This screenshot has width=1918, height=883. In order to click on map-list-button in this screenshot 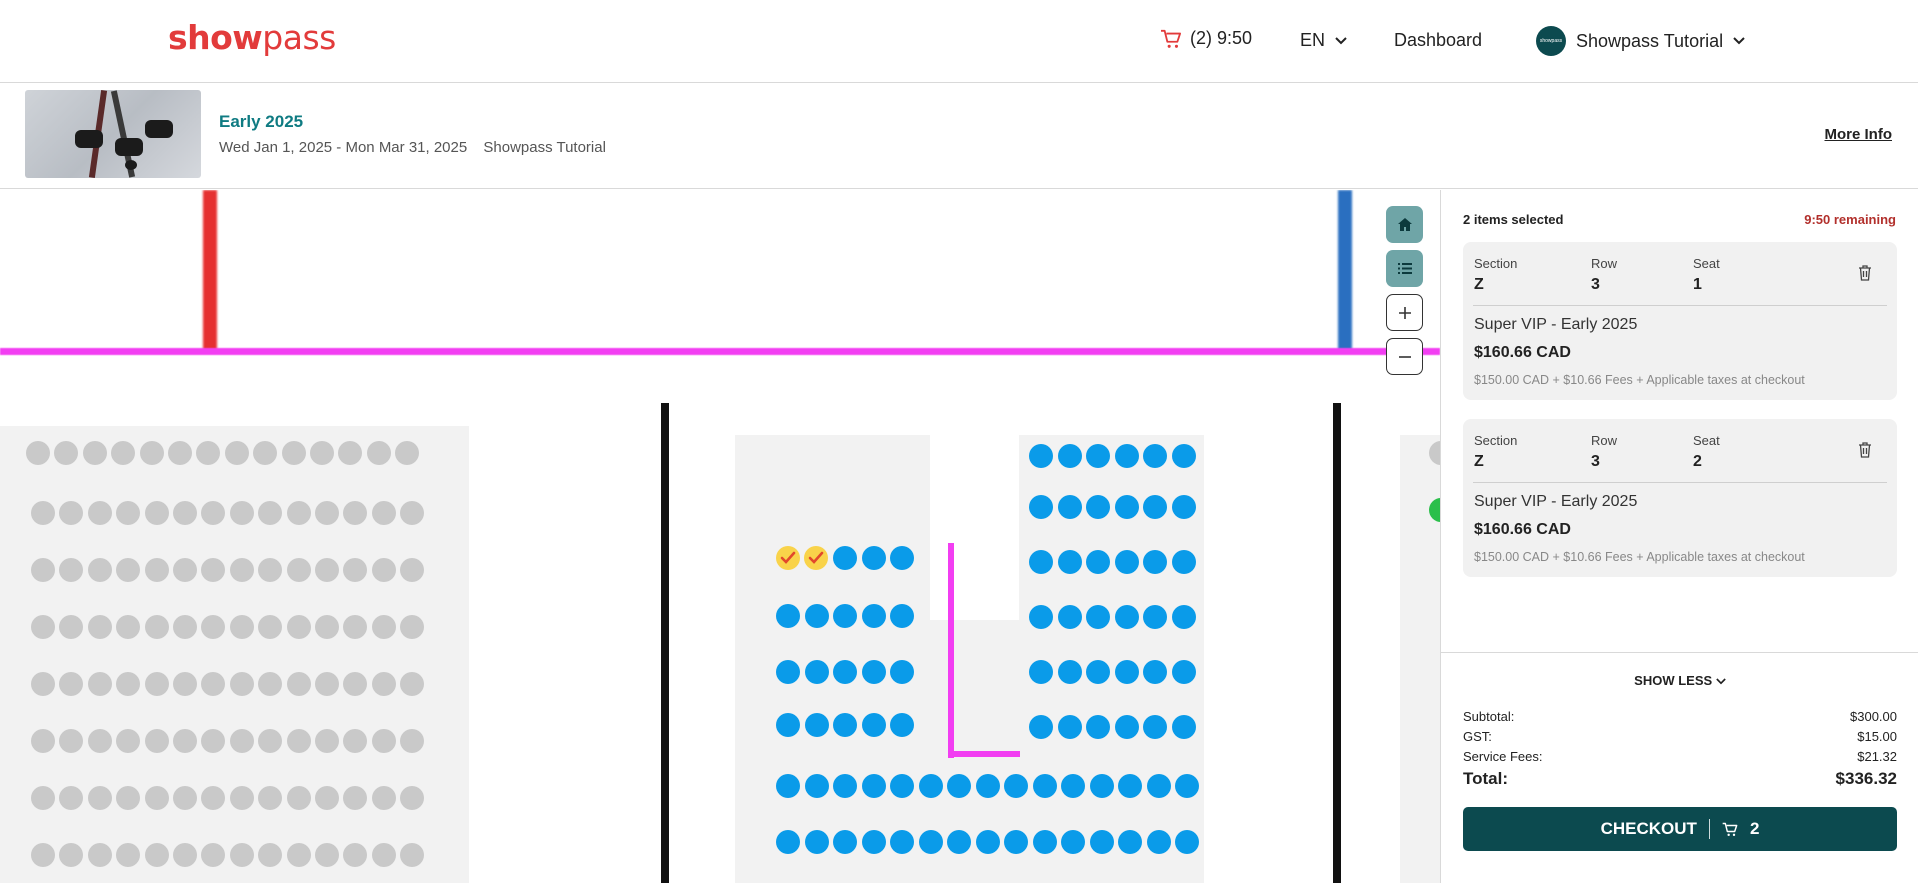, I will do `click(1404, 268)`.